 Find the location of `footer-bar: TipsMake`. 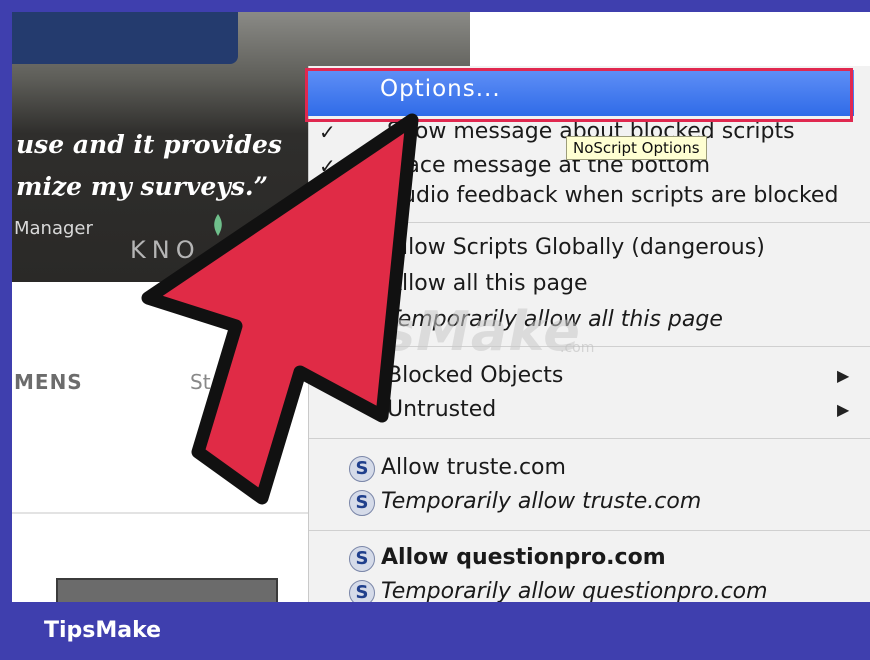

footer-bar: TipsMake is located at coordinates (435, 631).